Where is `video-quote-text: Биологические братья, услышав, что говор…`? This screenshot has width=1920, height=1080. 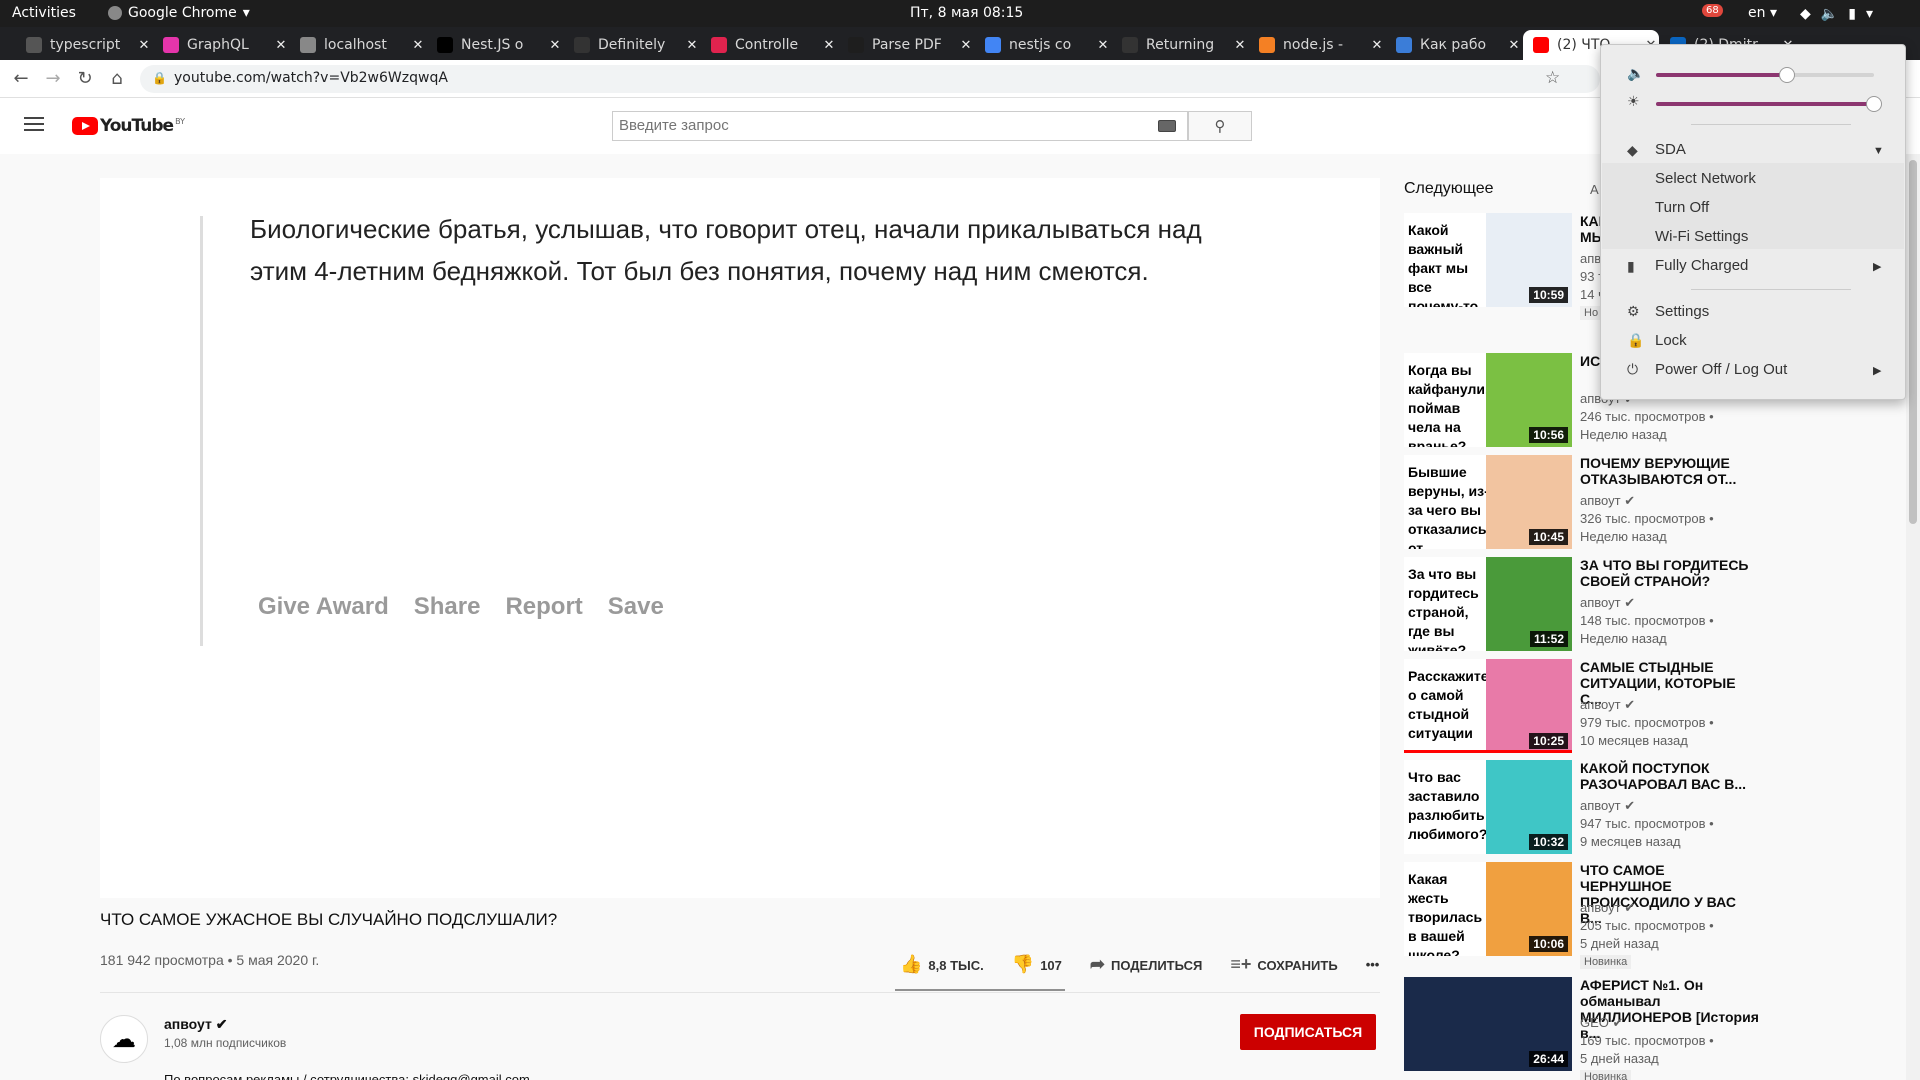 video-quote-text: Биологические братья, услышав, что говор… is located at coordinates (726, 250).